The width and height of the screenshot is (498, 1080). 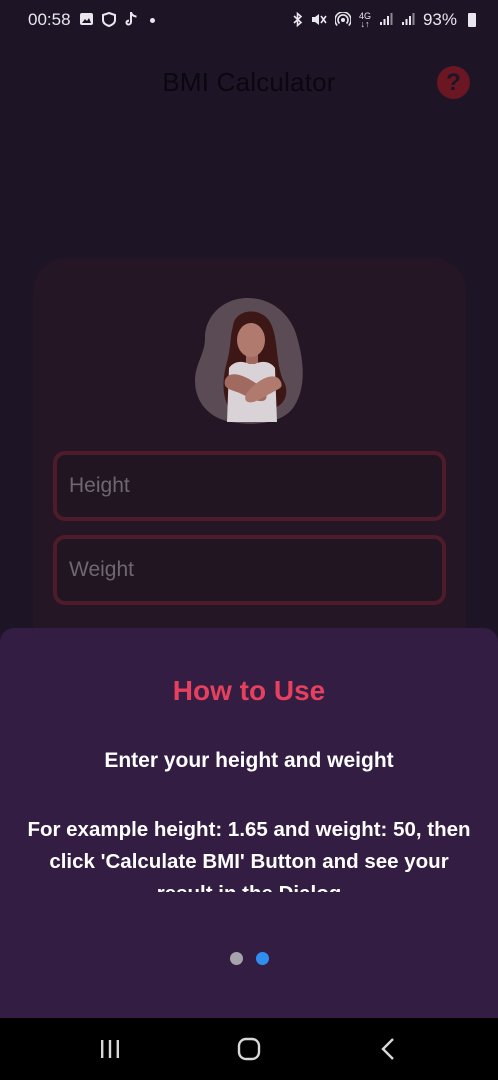 What do you see at coordinates (131, 20) in the screenshot?
I see `tiktok-icon` at bounding box center [131, 20].